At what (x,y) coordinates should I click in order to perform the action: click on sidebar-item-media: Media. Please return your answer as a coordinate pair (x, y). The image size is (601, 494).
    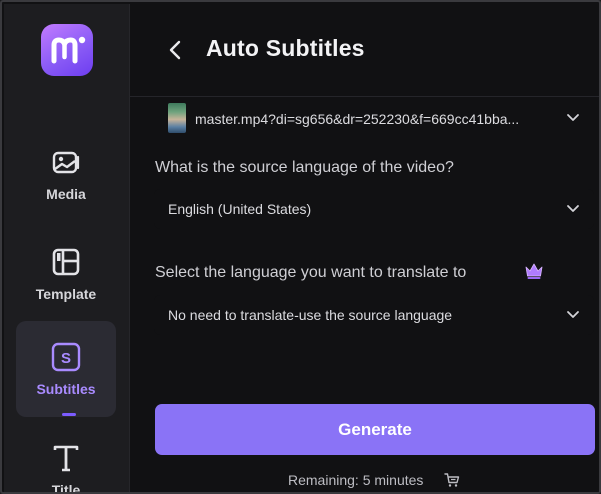
    Looking at the image, I should click on (66, 174).